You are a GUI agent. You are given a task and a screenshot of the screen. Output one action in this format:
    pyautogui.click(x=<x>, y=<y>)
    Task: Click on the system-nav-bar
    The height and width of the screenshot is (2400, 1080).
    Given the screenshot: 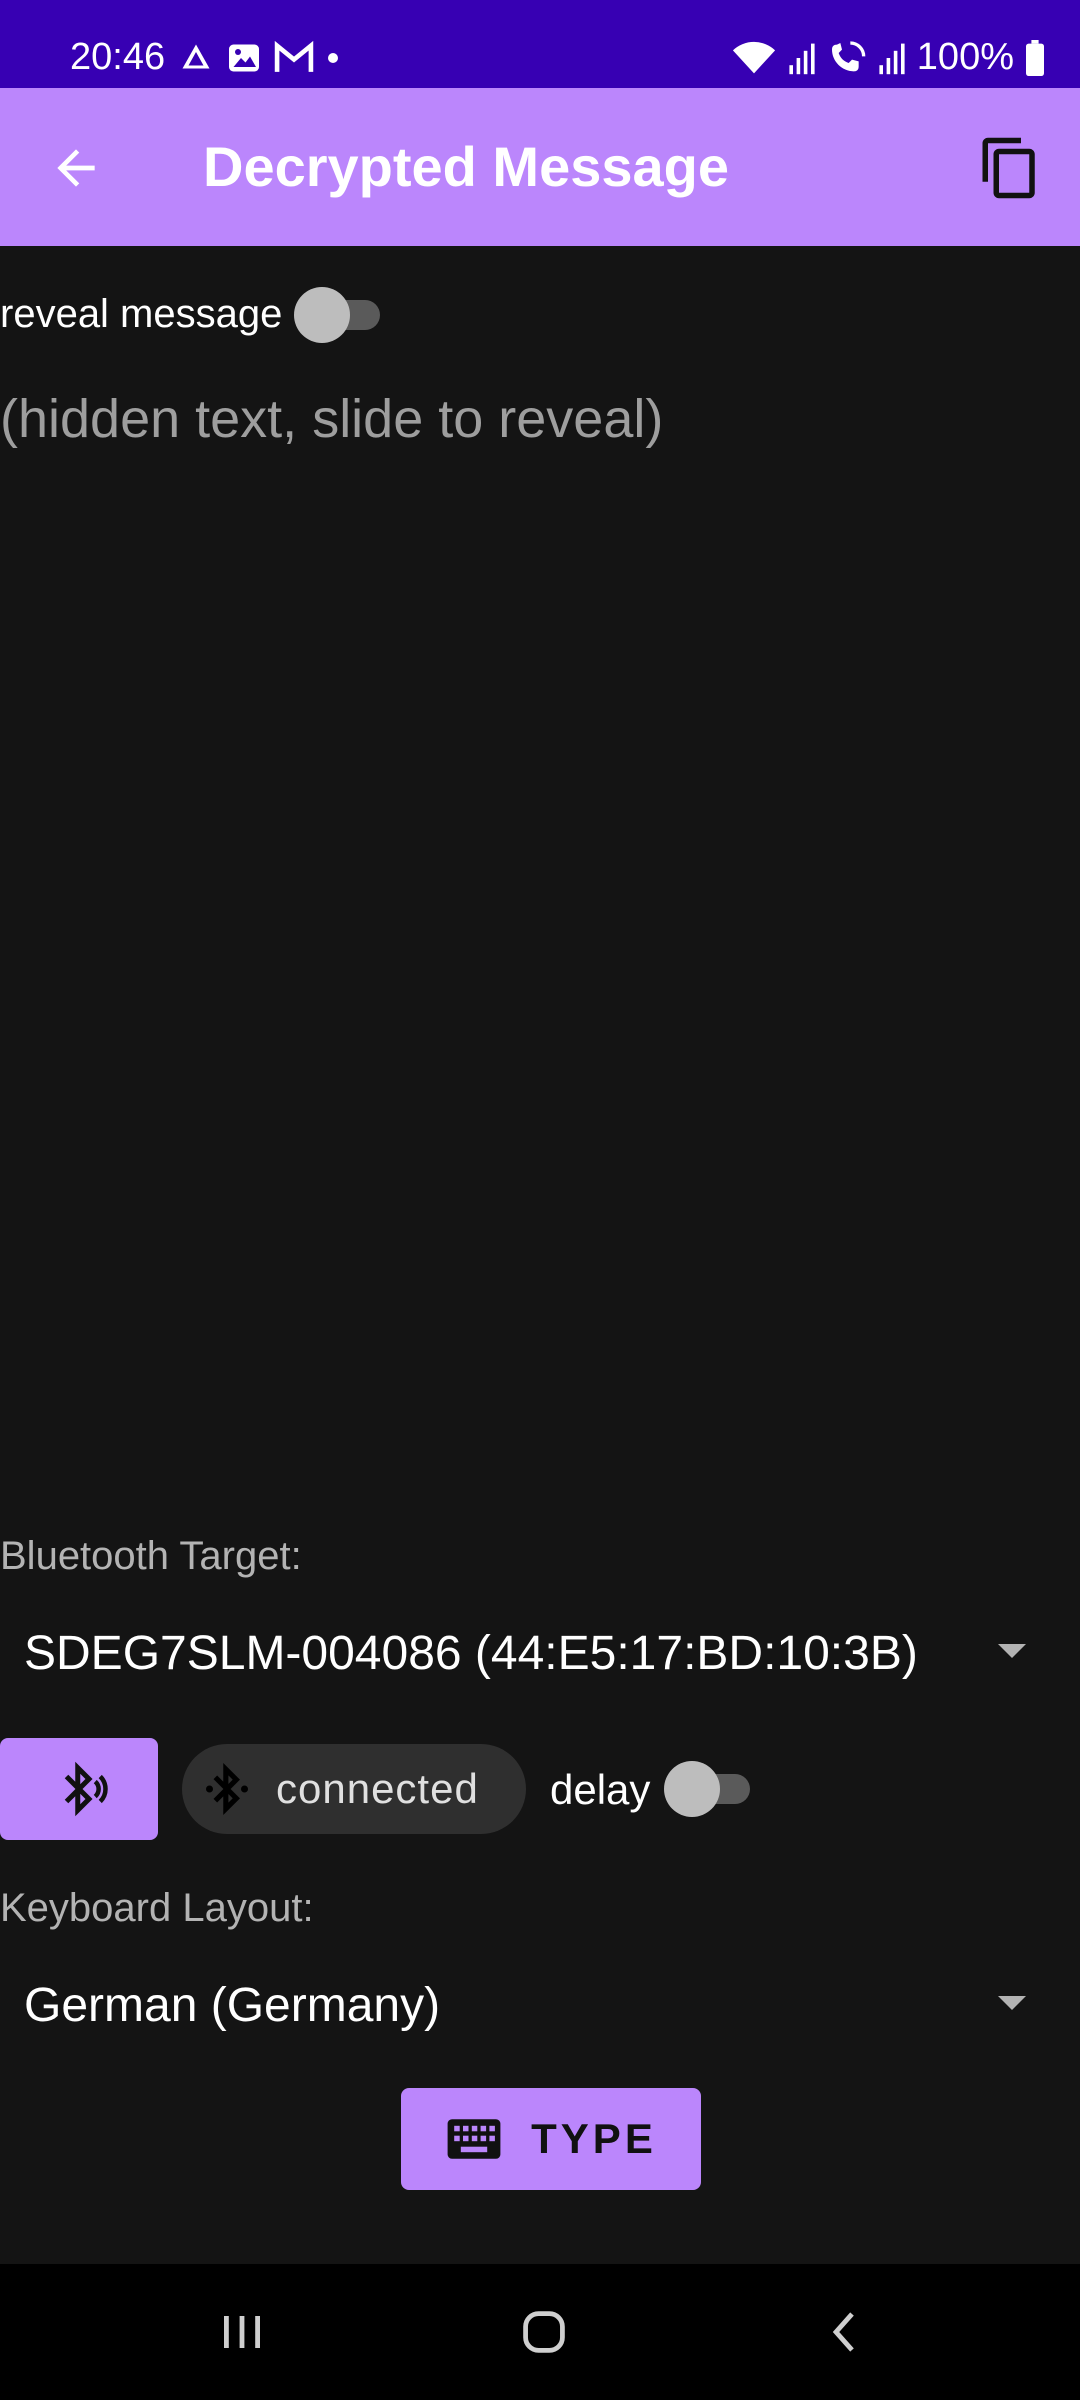 What is the action you would take?
    pyautogui.click(x=540, y=2332)
    